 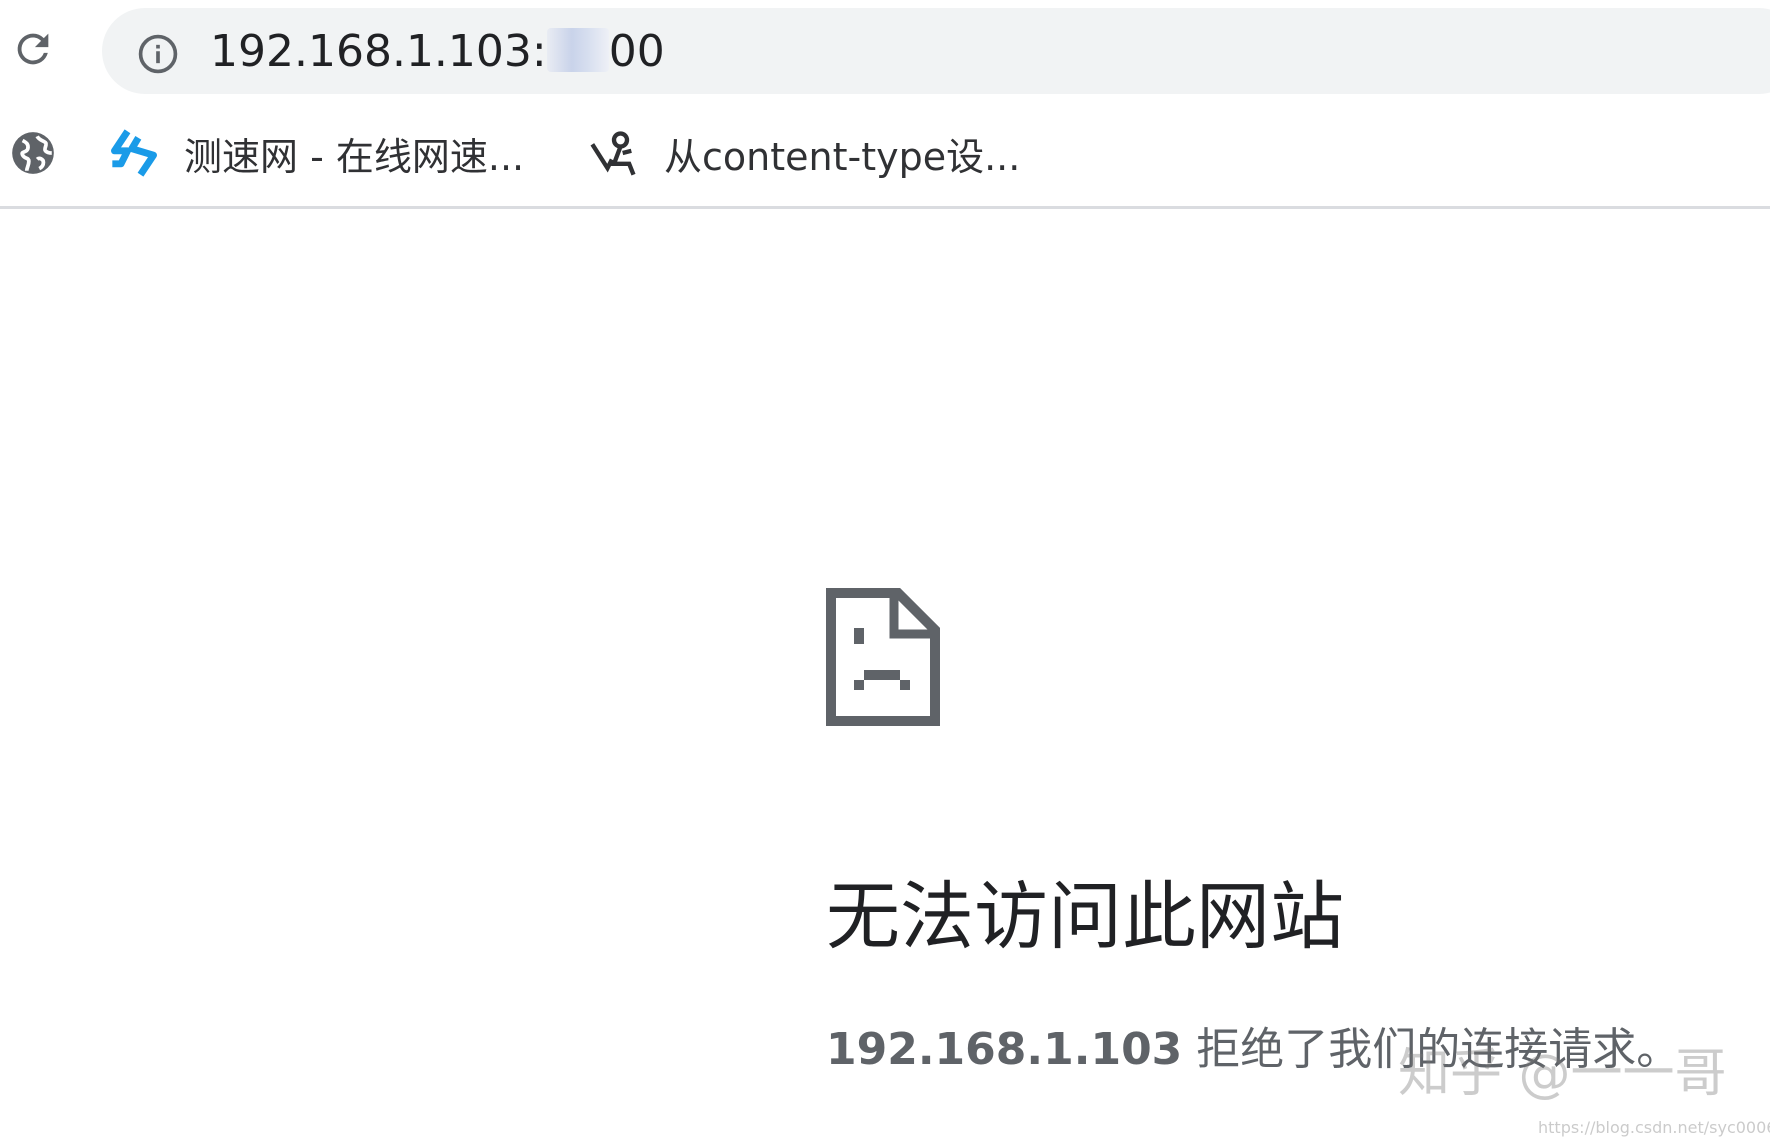 I want to click on error-host: 192.168.1.103, so click(x=1004, y=1049).